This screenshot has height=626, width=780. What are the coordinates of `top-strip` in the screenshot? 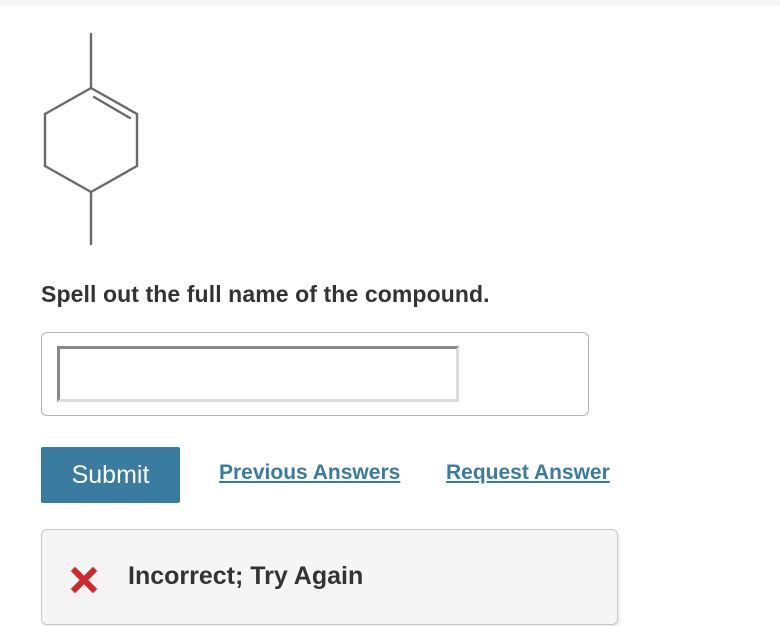 It's located at (390, 3).